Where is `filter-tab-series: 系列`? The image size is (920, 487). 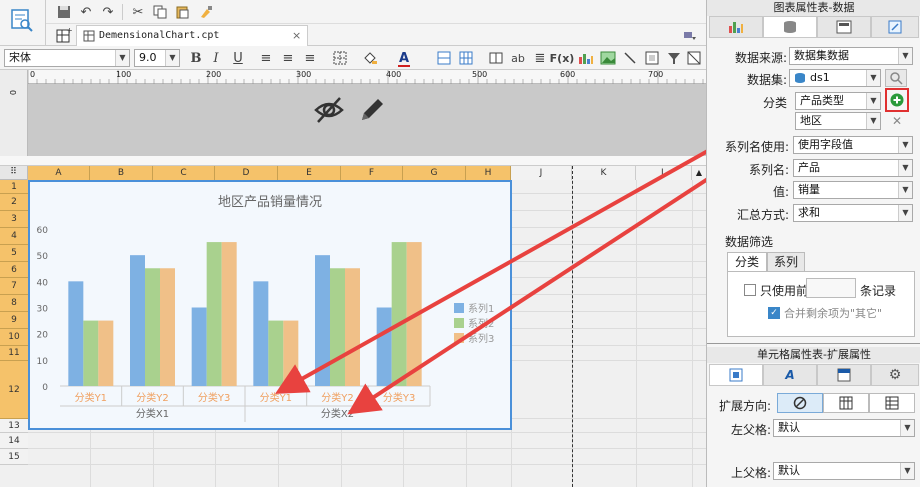
filter-tab-series: 系列 is located at coordinates (786, 262).